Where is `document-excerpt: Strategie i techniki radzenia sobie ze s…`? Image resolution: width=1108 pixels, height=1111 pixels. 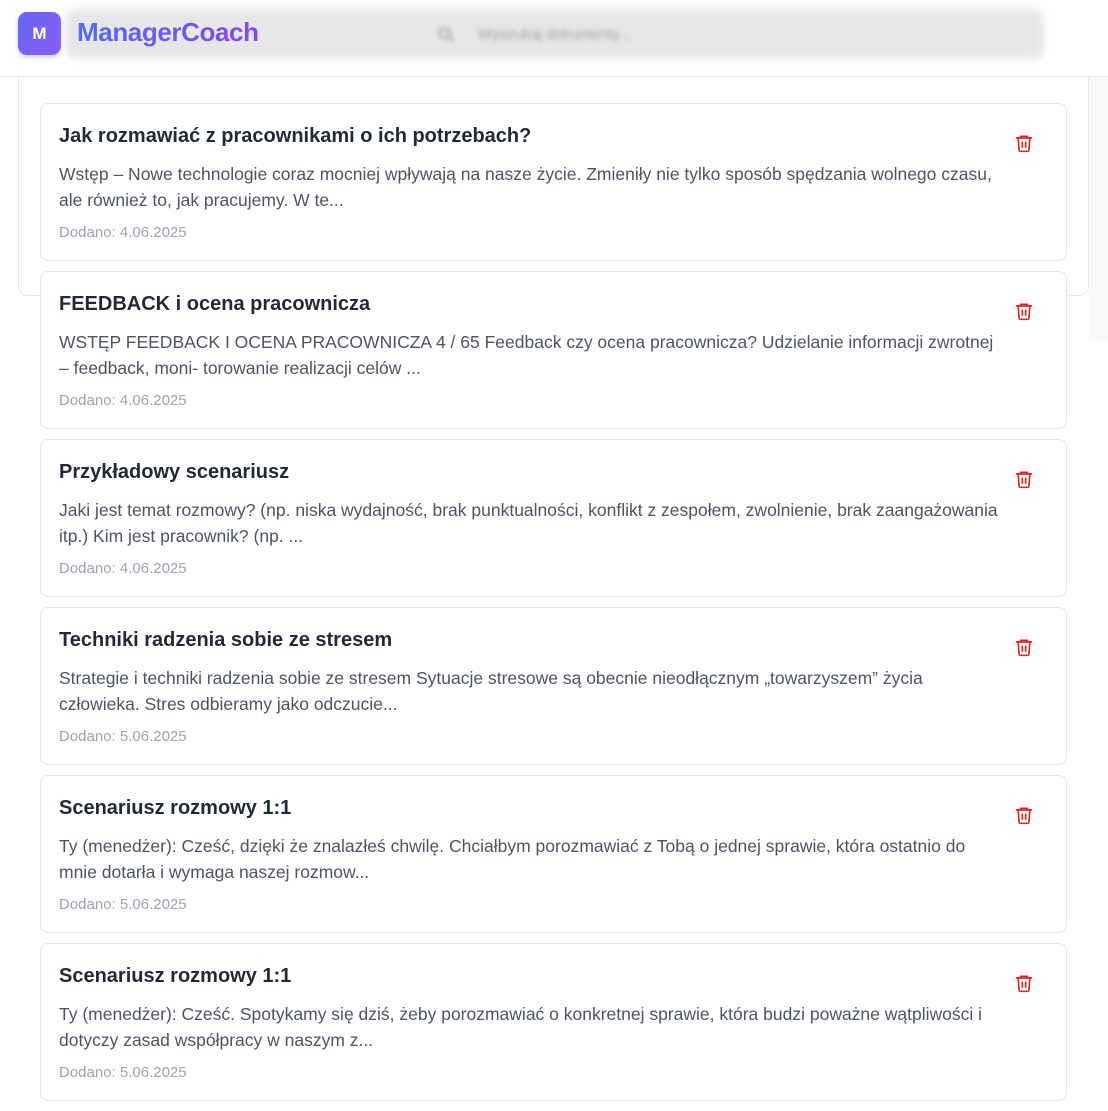
document-excerpt: Strategie i techniki radzenia sobie ze s… is located at coordinates (491, 691).